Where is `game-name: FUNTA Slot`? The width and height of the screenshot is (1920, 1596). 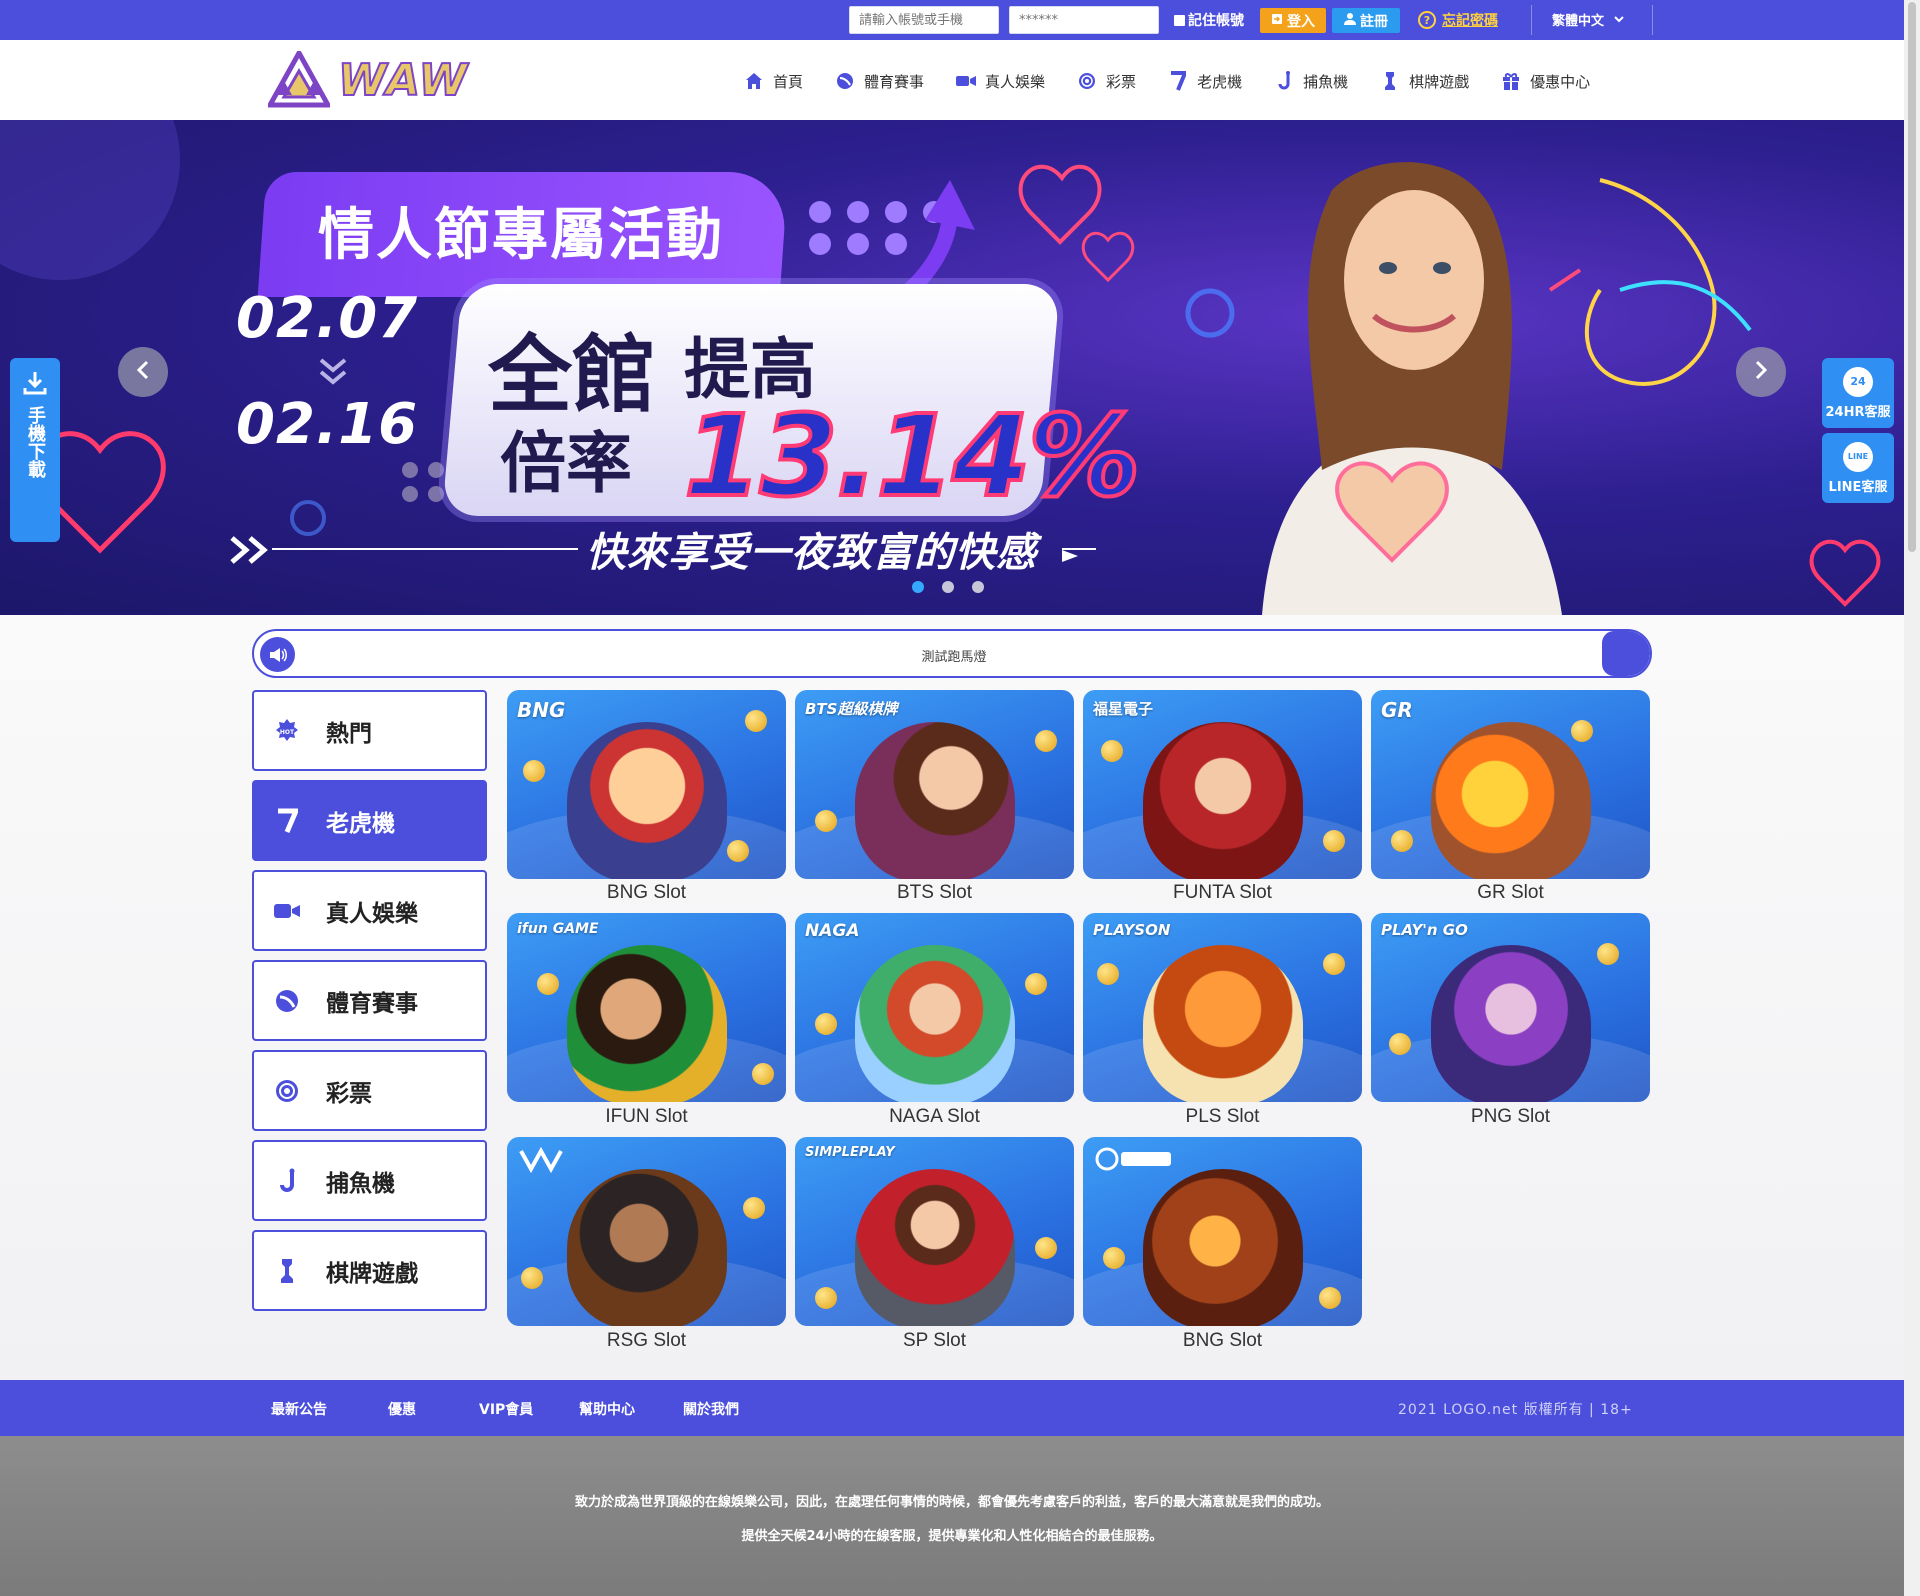 game-name: FUNTA Slot is located at coordinates (1222, 893).